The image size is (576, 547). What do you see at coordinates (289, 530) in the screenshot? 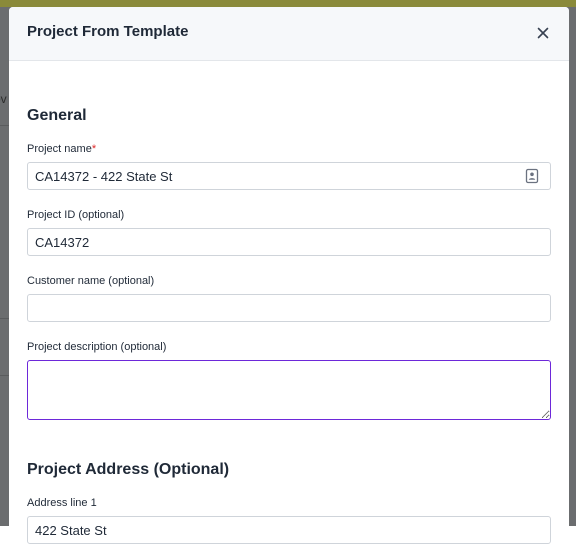
I see `address-line-1-input` at bounding box center [289, 530].